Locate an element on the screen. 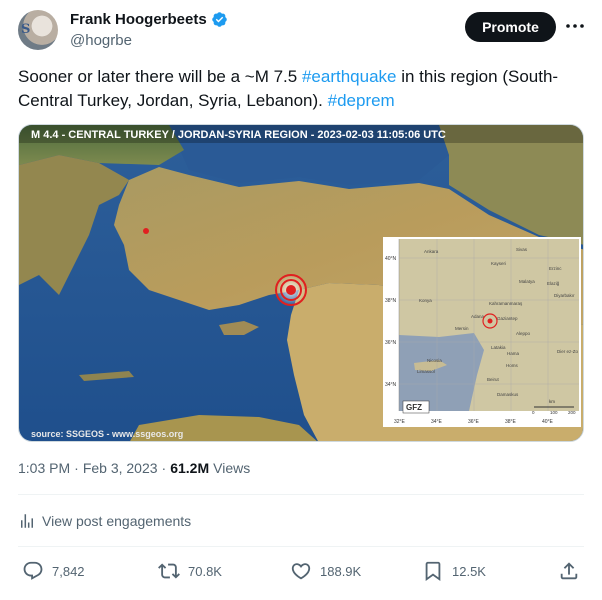 Image resolution: width=602 pixels, height=600 pixels. repost-button: 70.8K is located at coordinates (190, 571).